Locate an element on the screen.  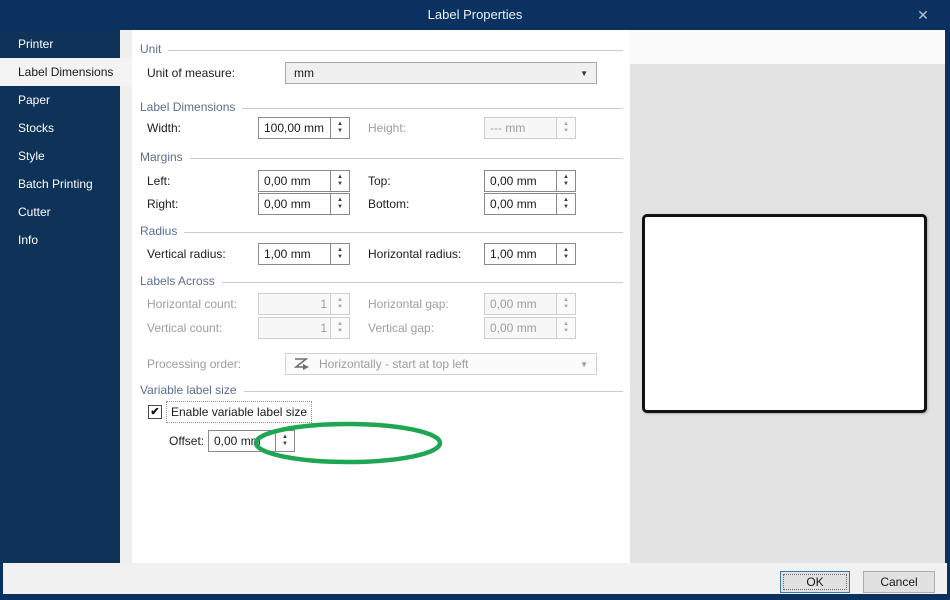
section-unit: Unit is located at coordinates (381, 49).